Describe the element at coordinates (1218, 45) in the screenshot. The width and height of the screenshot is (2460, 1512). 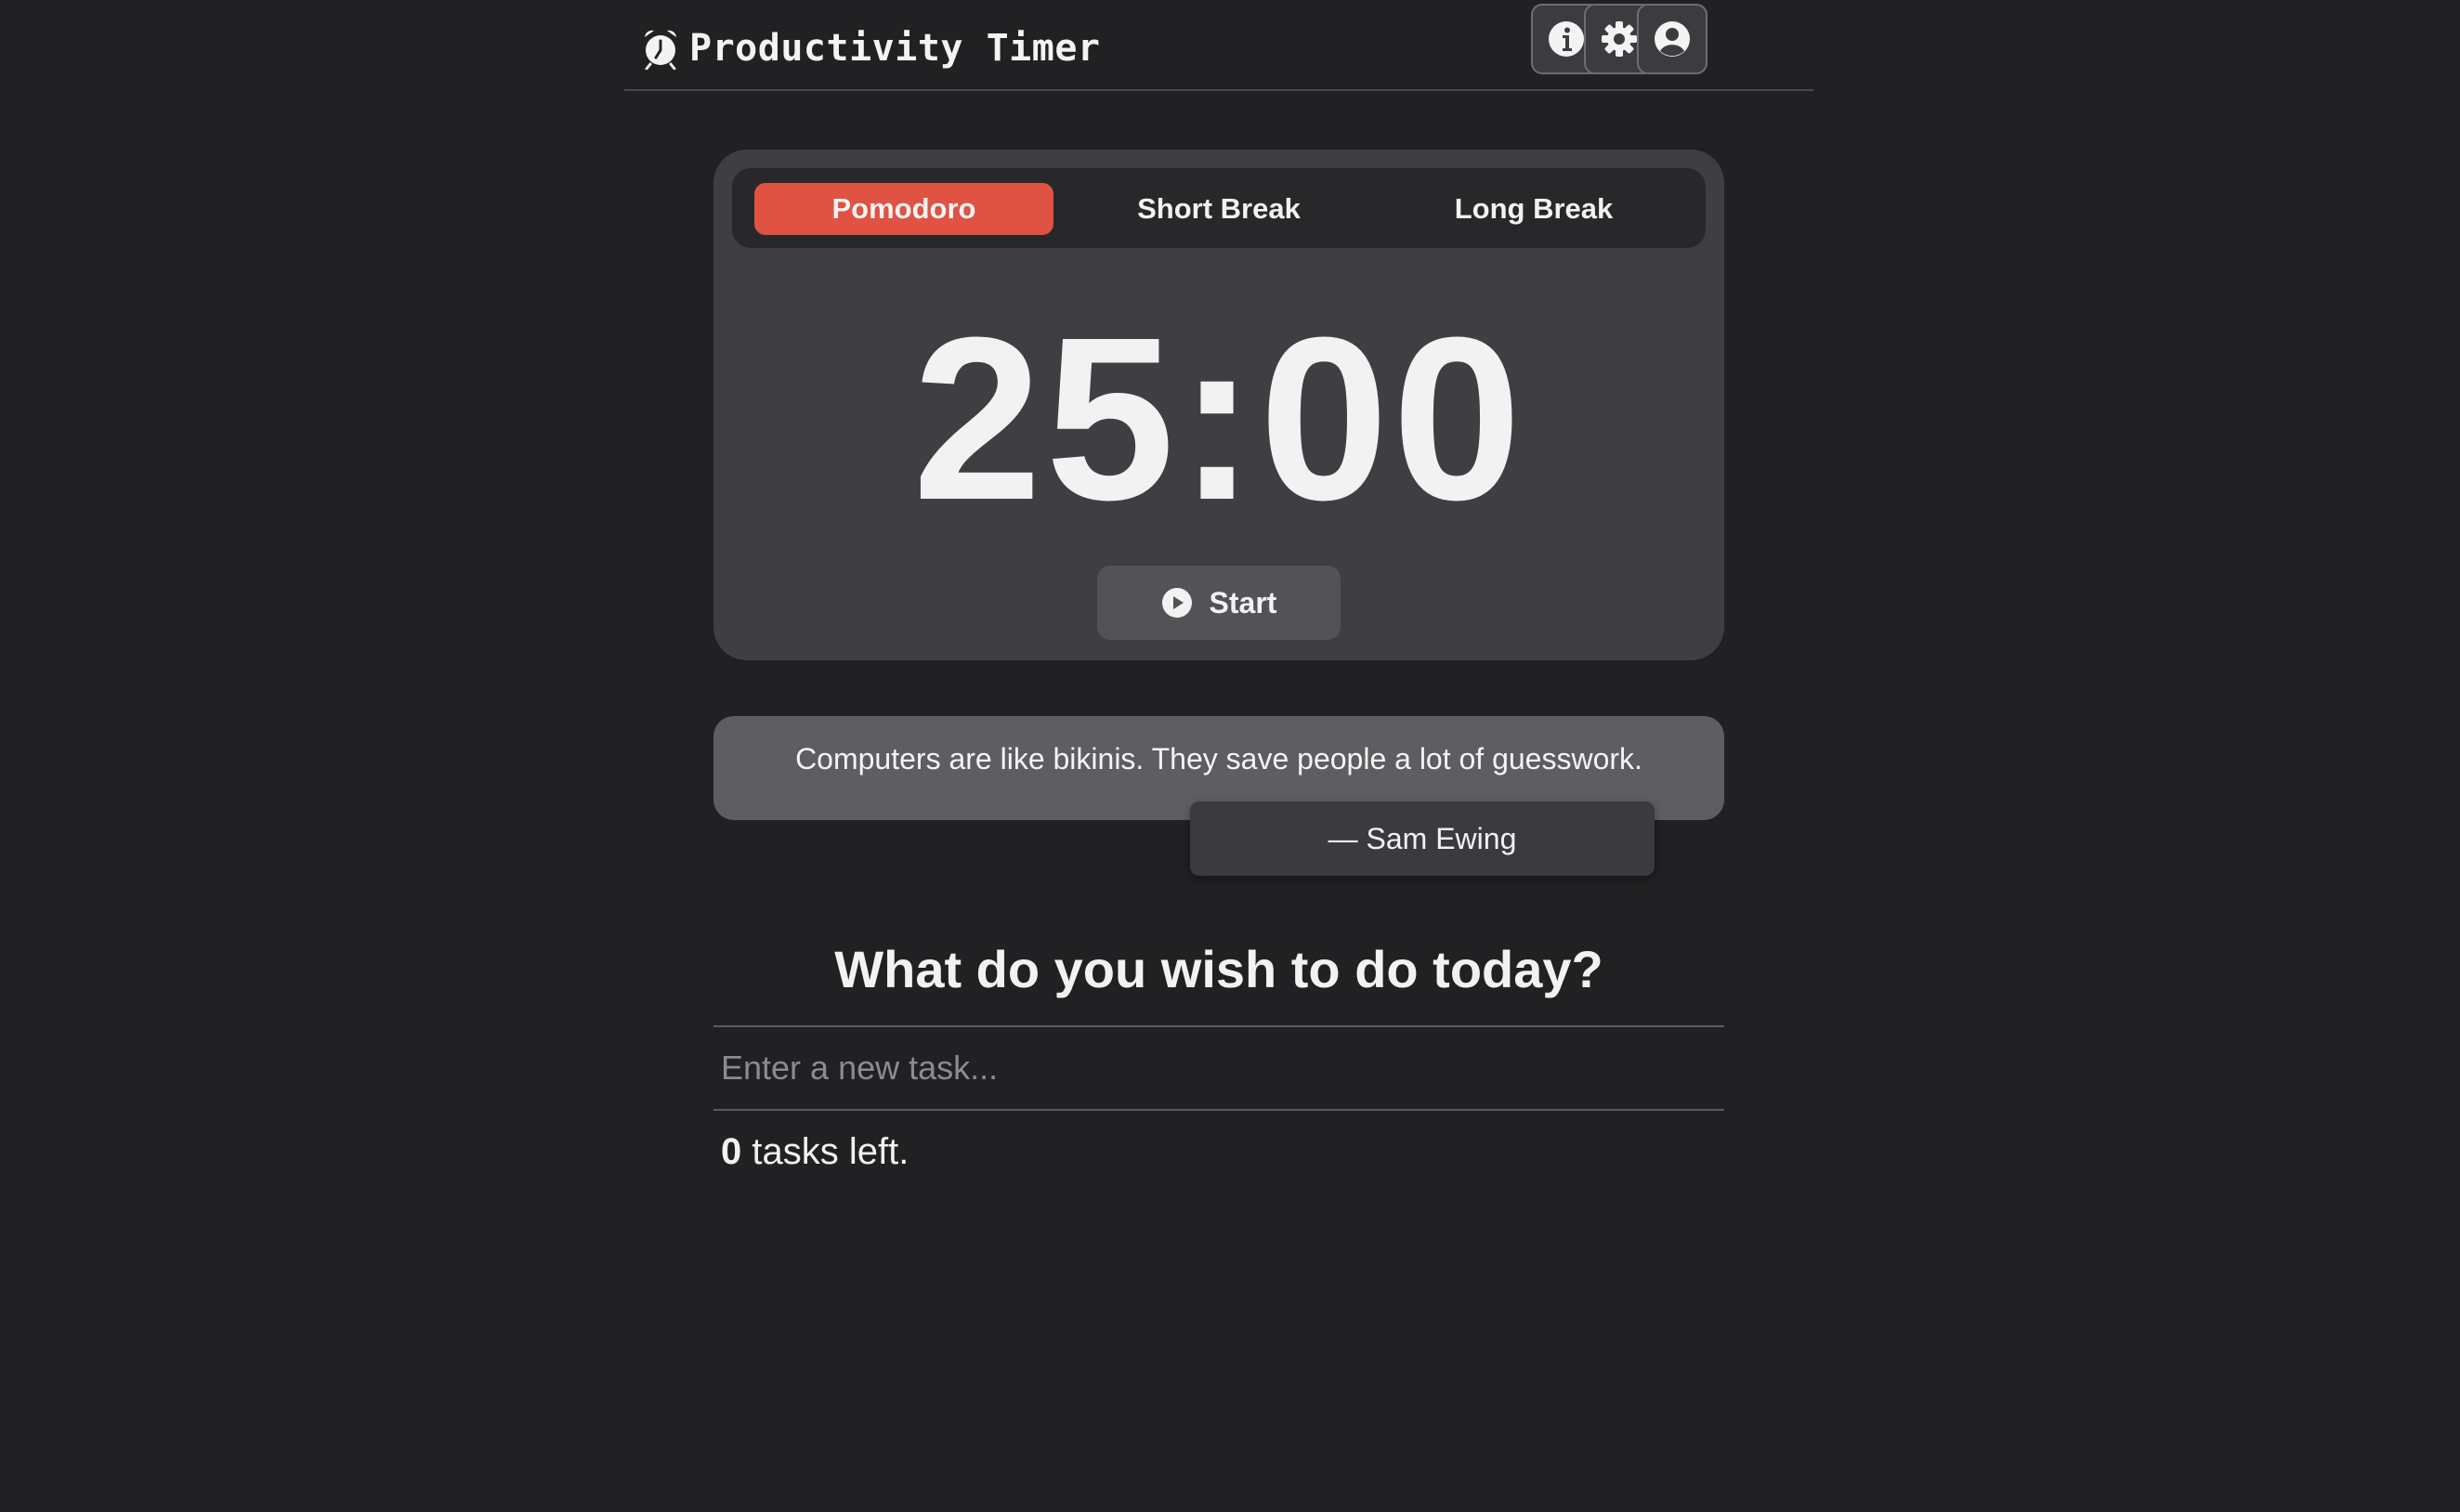
I see `app-header: Productivity Timer` at that location.